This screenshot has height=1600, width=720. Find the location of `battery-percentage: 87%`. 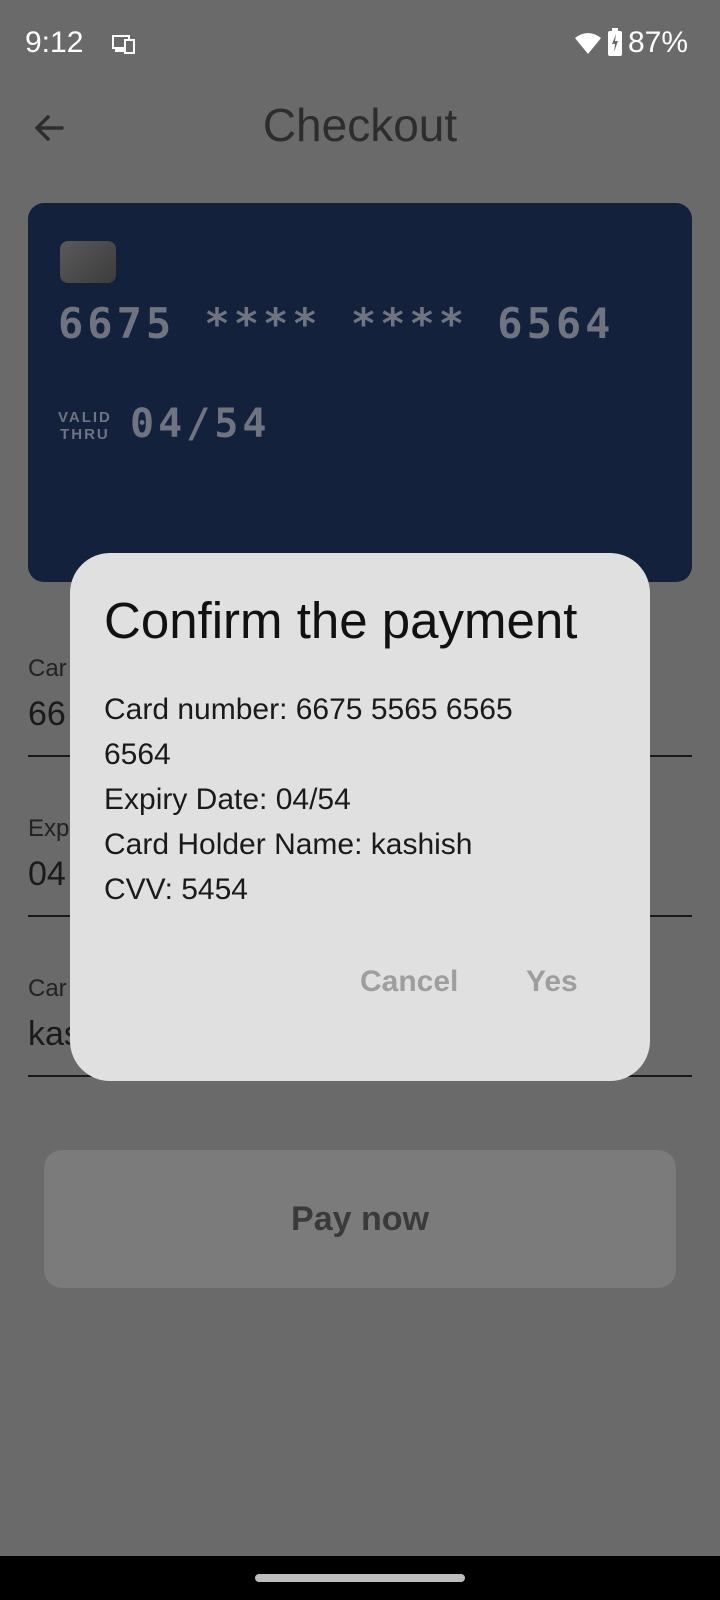

battery-percentage: 87% is located at coordinates (658, 42).